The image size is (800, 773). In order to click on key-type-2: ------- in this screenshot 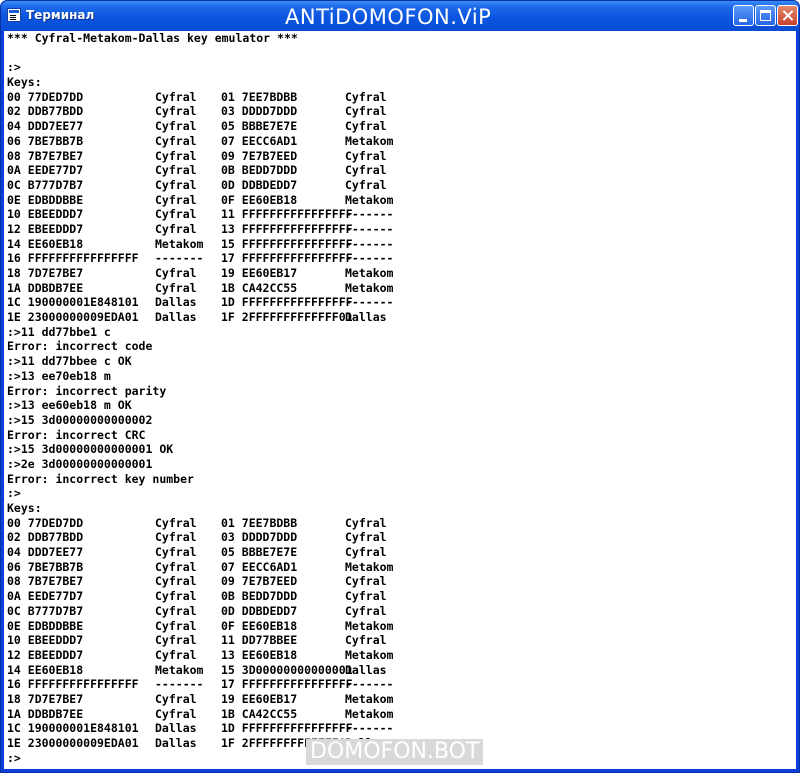, I will do `click(369, 258)`.